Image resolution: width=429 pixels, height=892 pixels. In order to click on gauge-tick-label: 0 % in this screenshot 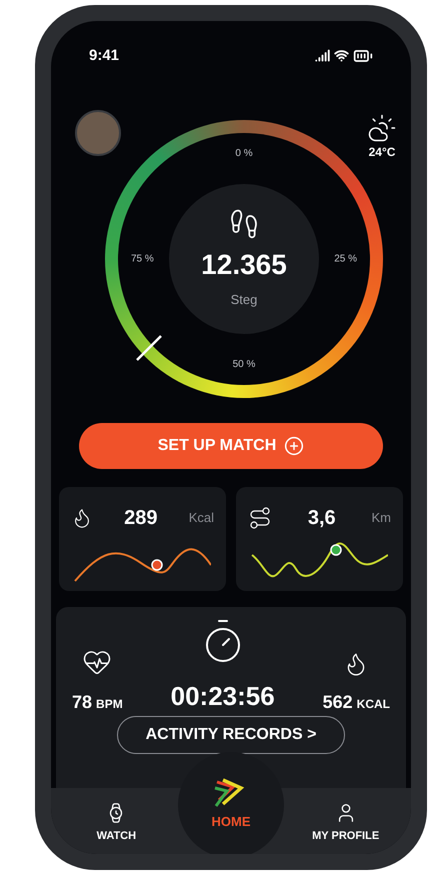, I will do `click(244, 153)`.